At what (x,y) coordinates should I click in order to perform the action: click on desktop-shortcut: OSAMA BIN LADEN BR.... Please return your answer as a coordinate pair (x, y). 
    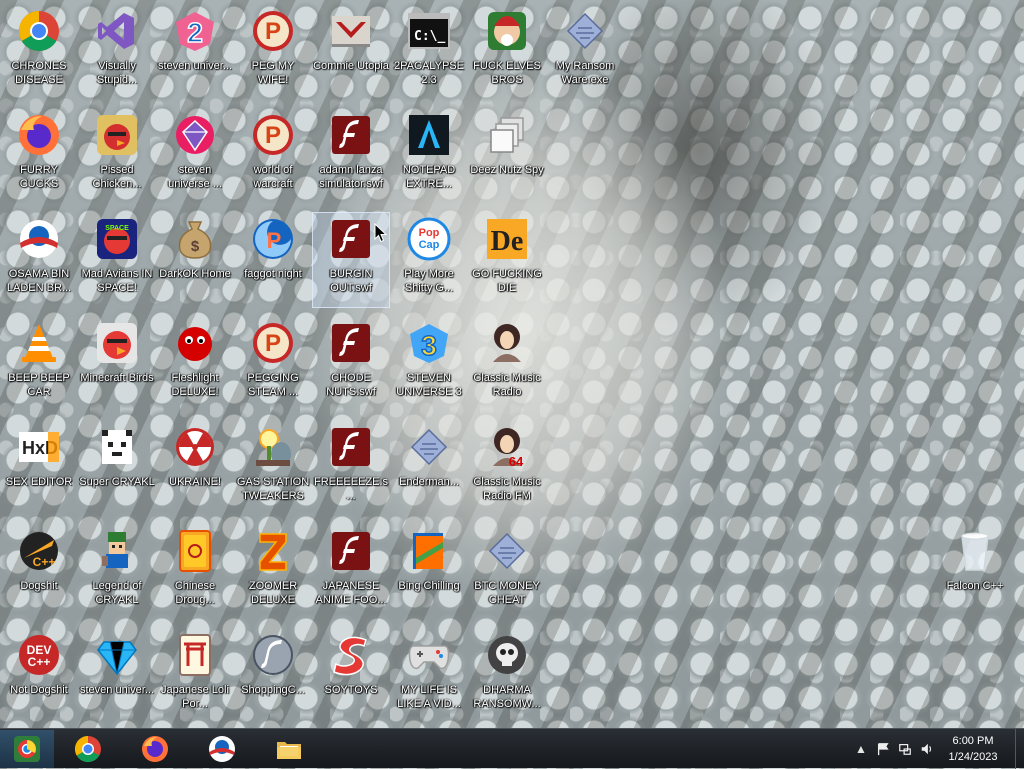
    Looking at the image, I should click on (39, 260).